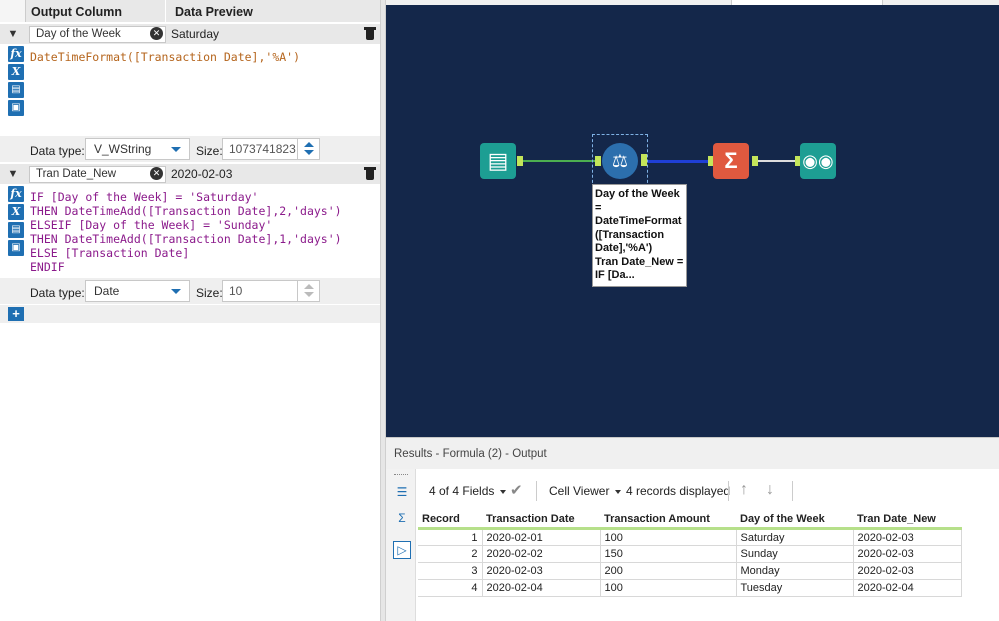  I want to click on record-number: 2, so click(450, 554).